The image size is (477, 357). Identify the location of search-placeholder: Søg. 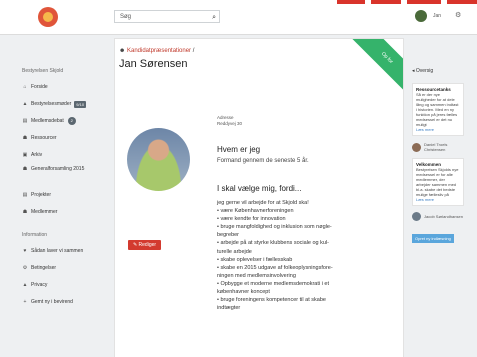
(126, 17).